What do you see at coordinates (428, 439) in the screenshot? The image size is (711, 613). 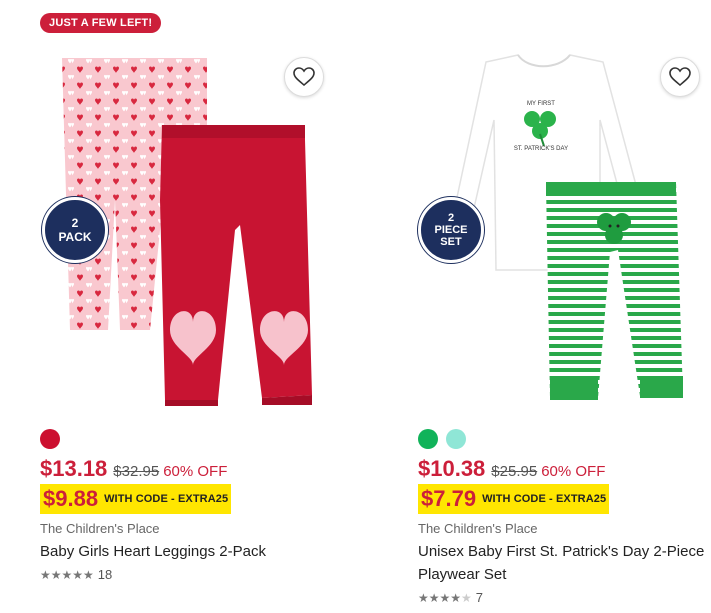 I see `color-swatch-green` at bounding box center [428, 439].